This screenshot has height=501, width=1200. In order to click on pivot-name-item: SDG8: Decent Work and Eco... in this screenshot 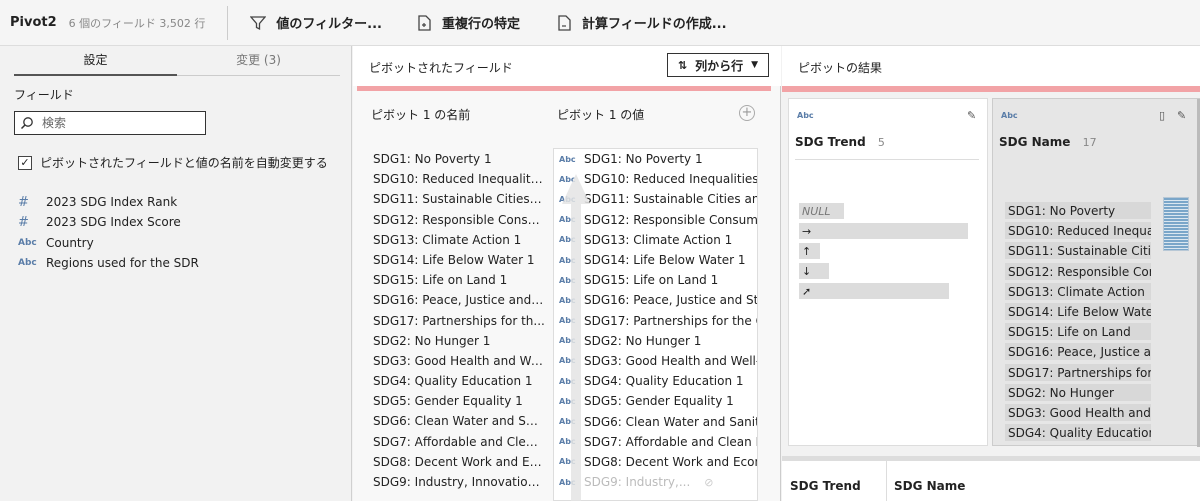, I will do `click(459, 465)`.